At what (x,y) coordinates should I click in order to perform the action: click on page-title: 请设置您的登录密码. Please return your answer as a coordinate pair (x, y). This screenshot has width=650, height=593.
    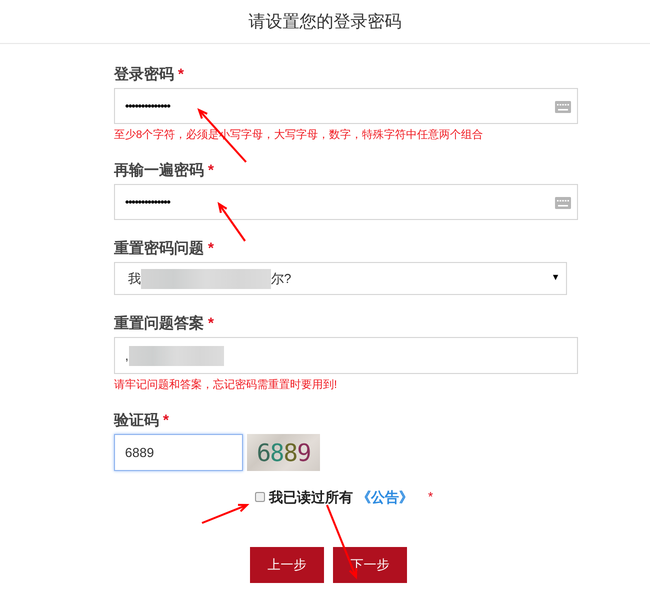
    Looking at the image, I should click on (325, 21).